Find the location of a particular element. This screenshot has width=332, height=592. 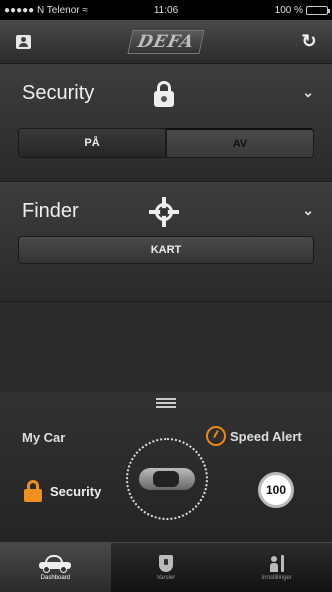

speed-alert-item: Speed Alert is located at coordinates (254, 436).